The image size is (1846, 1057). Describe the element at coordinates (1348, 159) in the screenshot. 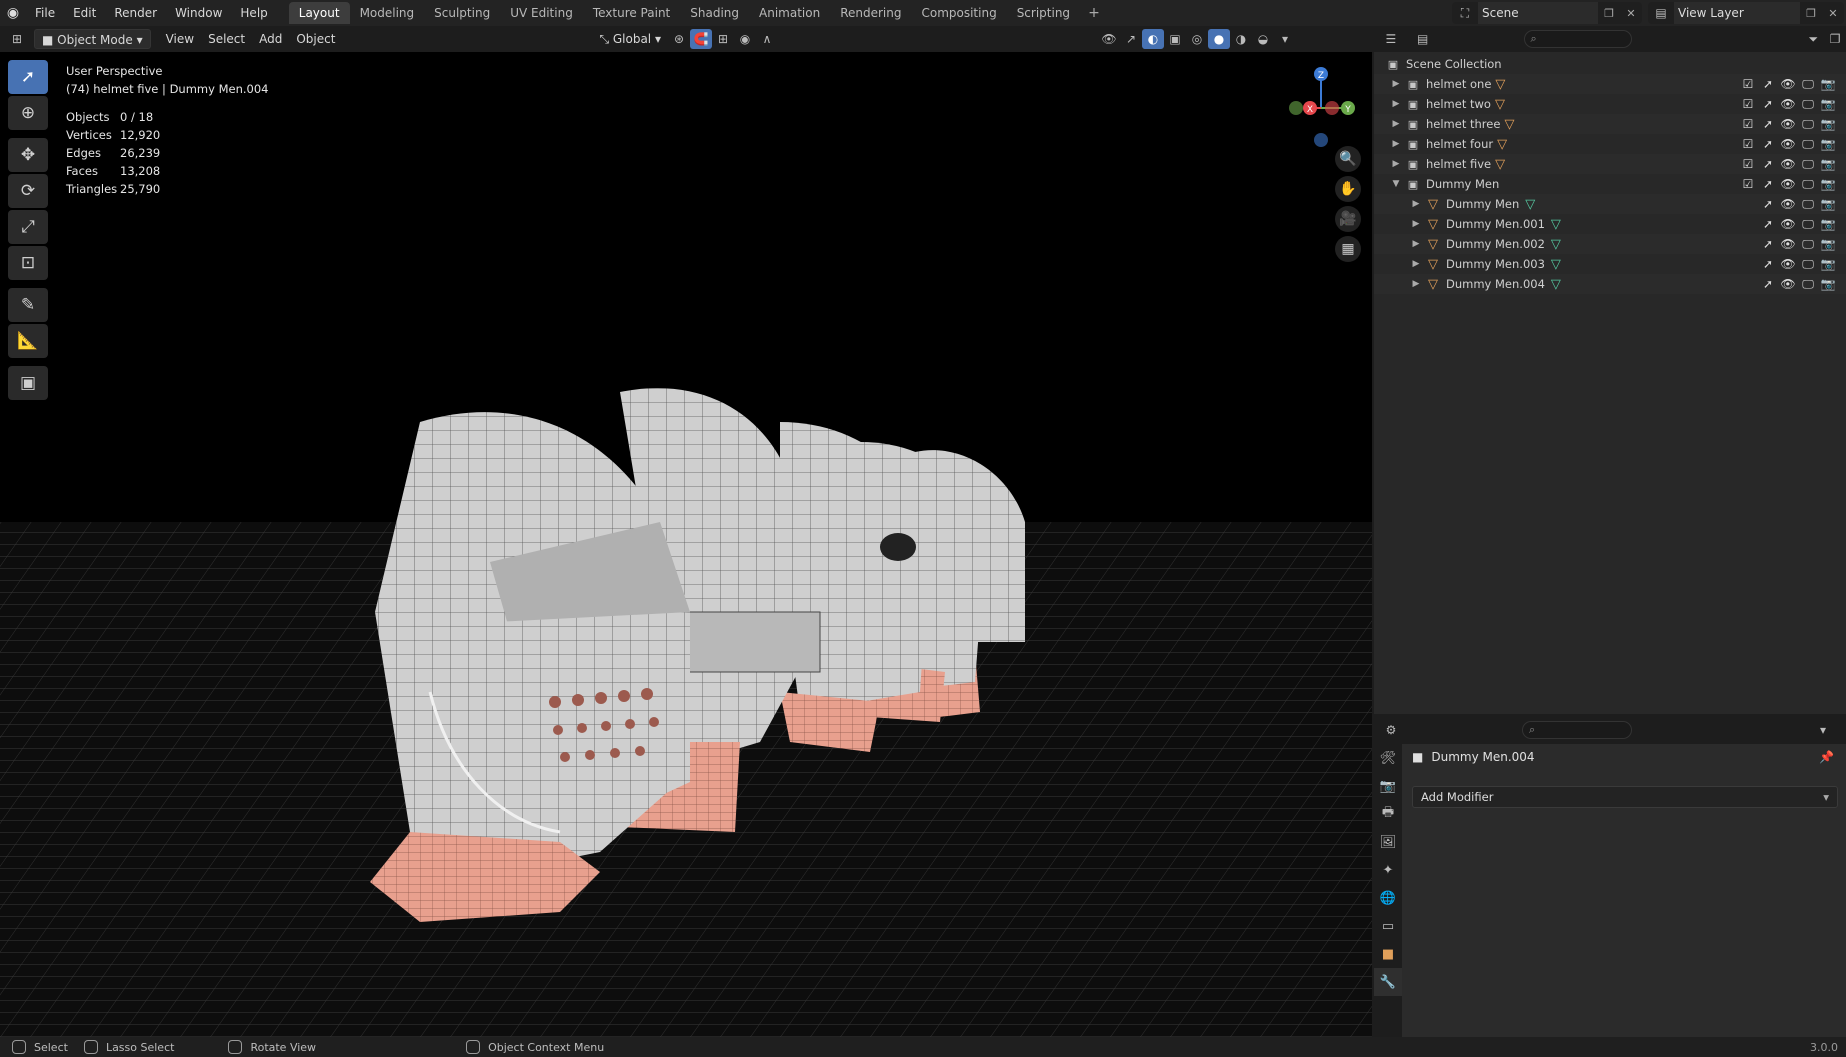

I see `zoom-icon: 🔍` at that location.